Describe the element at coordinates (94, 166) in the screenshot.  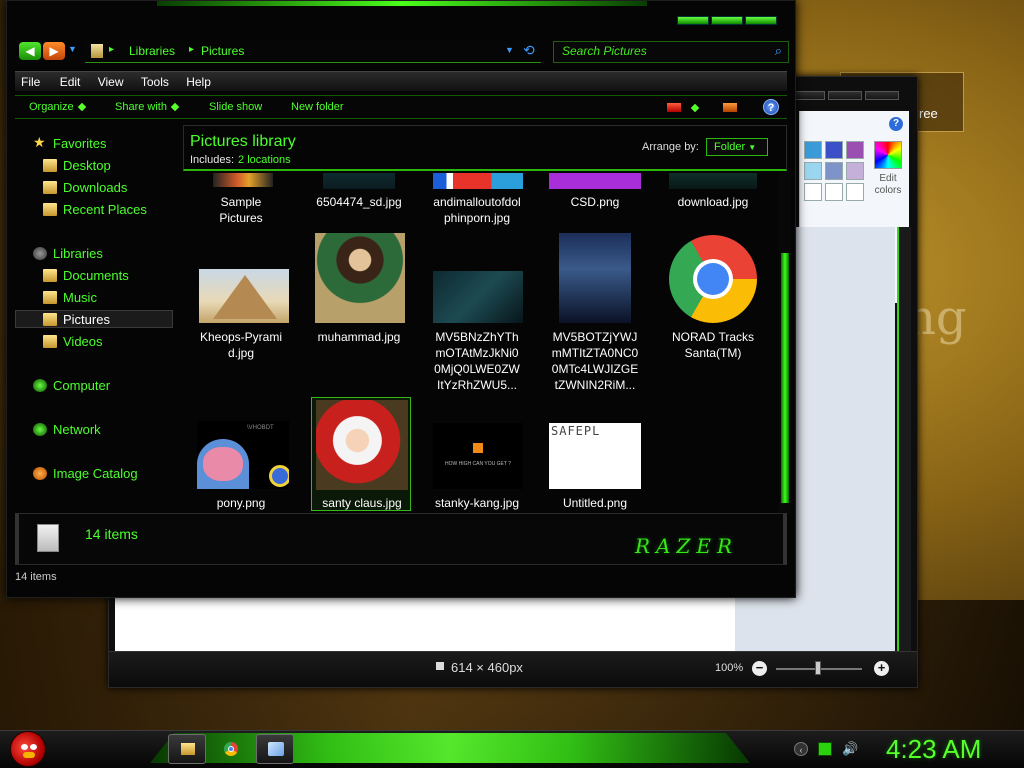
I see `nav-desktop: Desktop` at that location.